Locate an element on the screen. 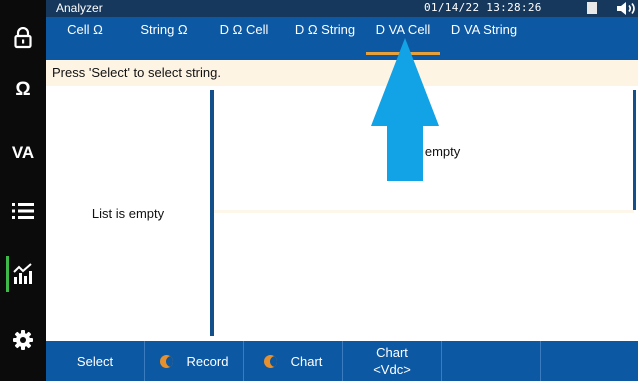  speaker-icon is located at coordinates (627, 8).